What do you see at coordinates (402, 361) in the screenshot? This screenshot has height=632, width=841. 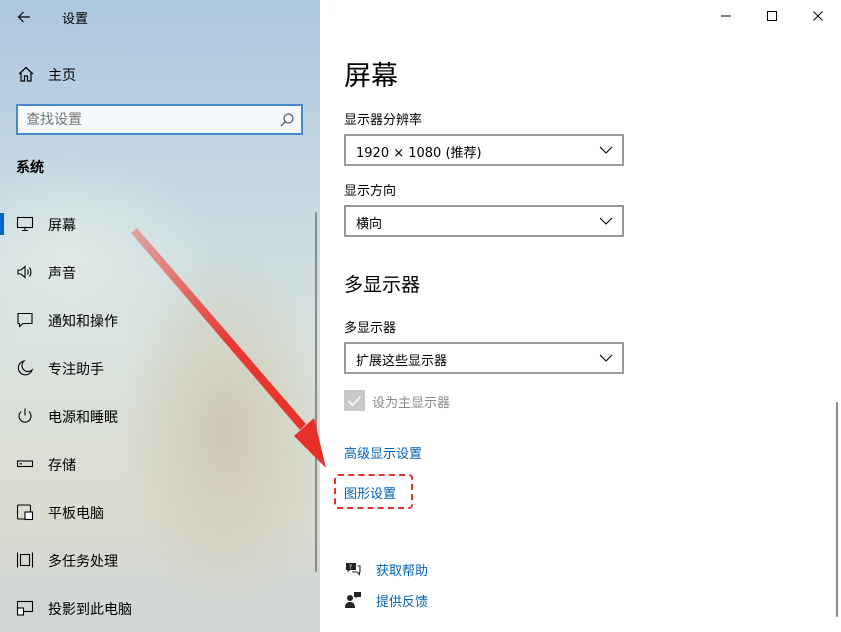 I see `multi-display-value: 扩展这些显示器` at bounding box center [402, 361].